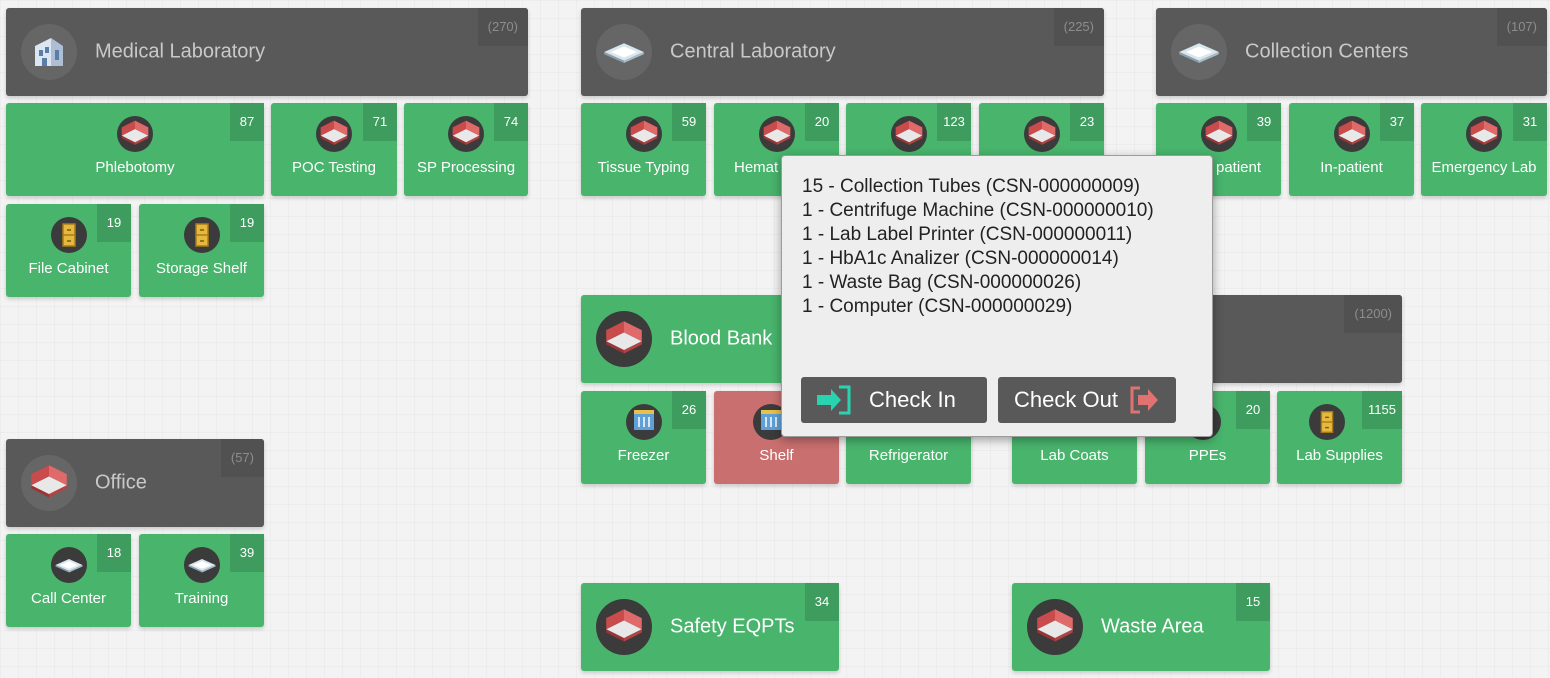 Image resolution: width=1550 pixels, height=678 pixels. What do you see at coordinates (49, 52) in the screenshot?
I see `building-icon` at bounding box center [49, 52].